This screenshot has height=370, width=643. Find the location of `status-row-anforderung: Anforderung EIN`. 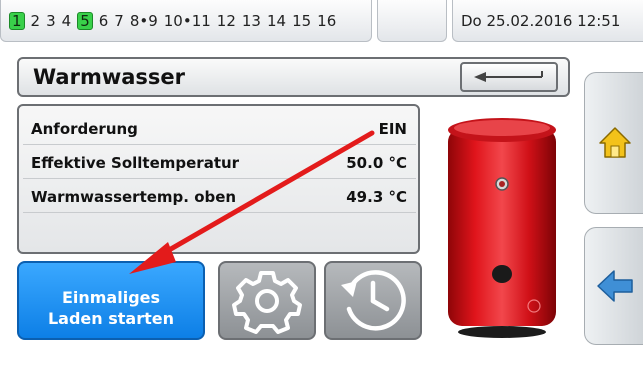

status-row-anforderung: Anforderung EIN is located at coordinates (219, 129).